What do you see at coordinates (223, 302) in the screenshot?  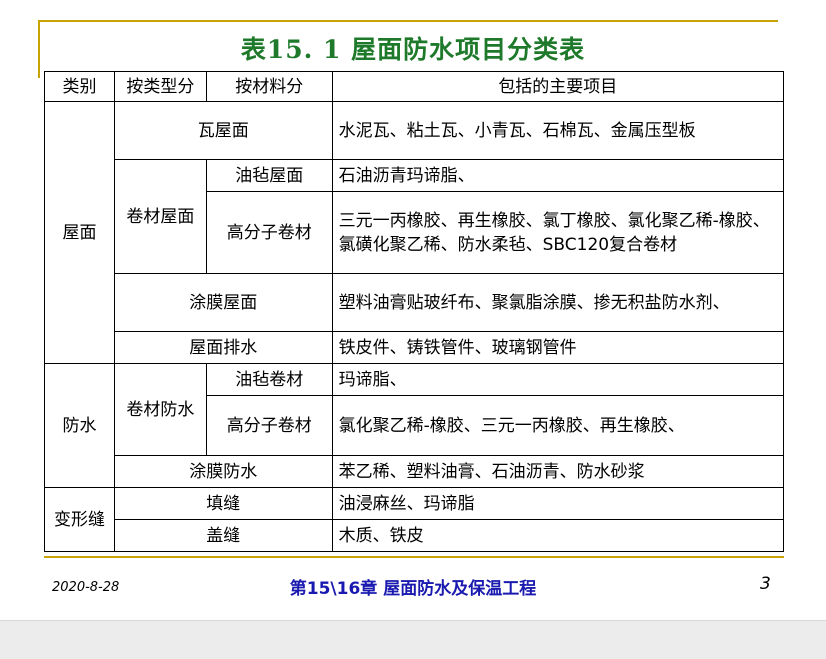 I see `type-coating-roof: 涂膜屋面` at bounding box center [223, 302].